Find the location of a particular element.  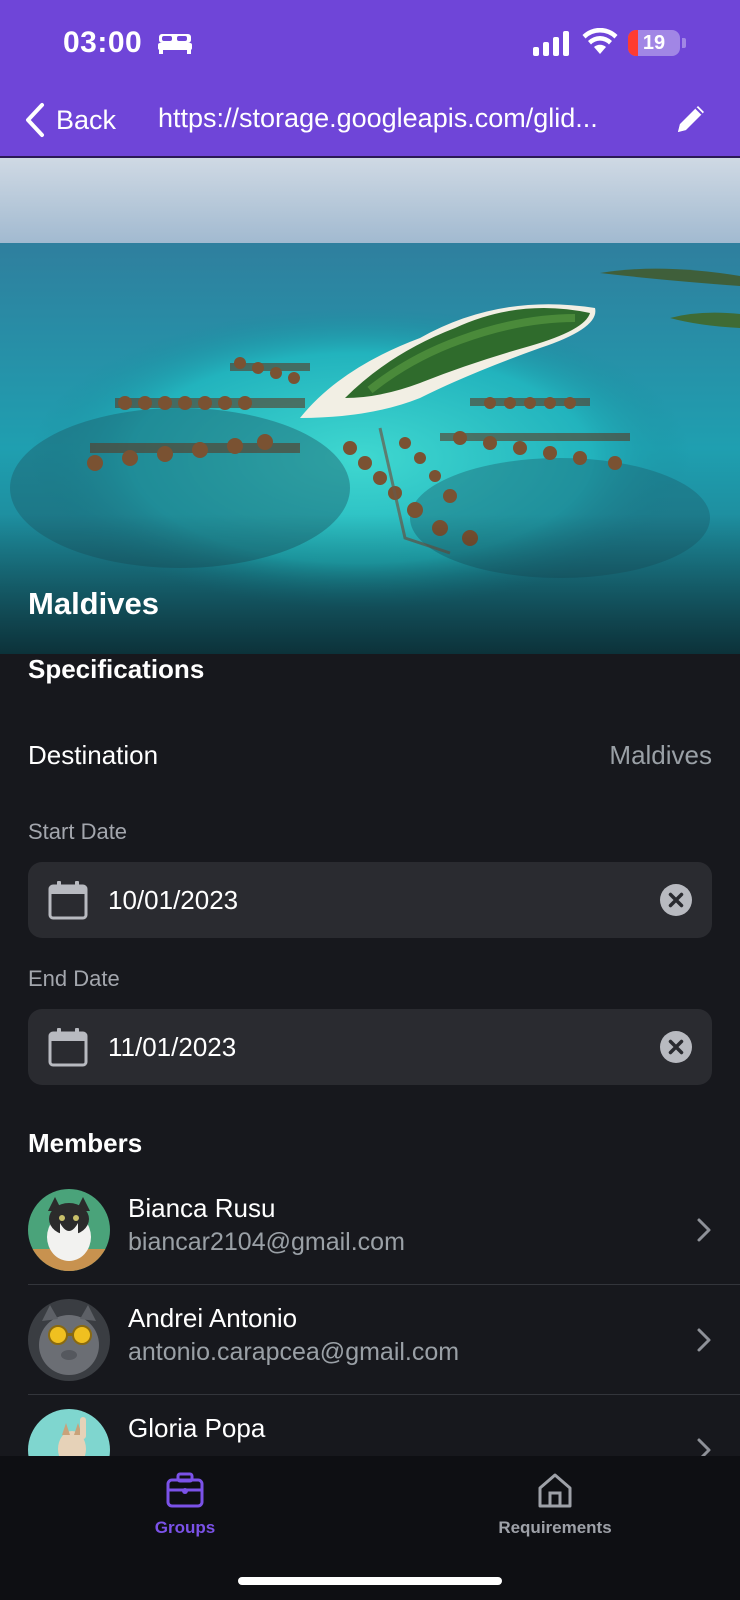

back-button: Back is located at coordinates (70, 120).